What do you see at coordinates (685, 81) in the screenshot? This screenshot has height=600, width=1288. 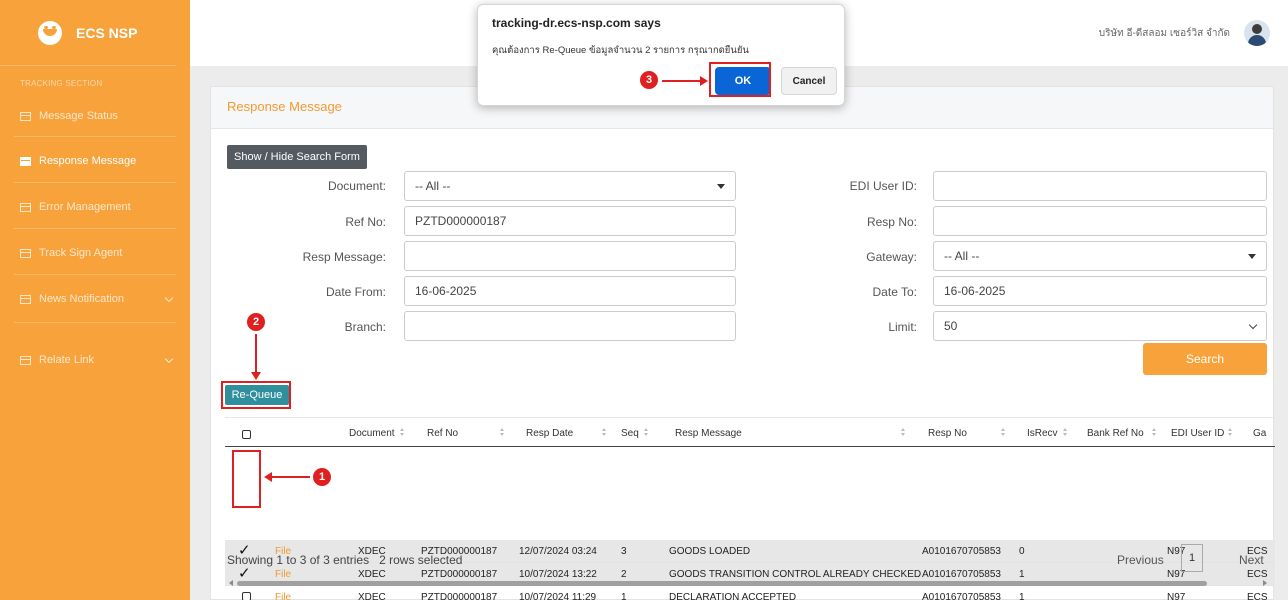 I see `arrow-right-icon` at bounding box center [685, 81].